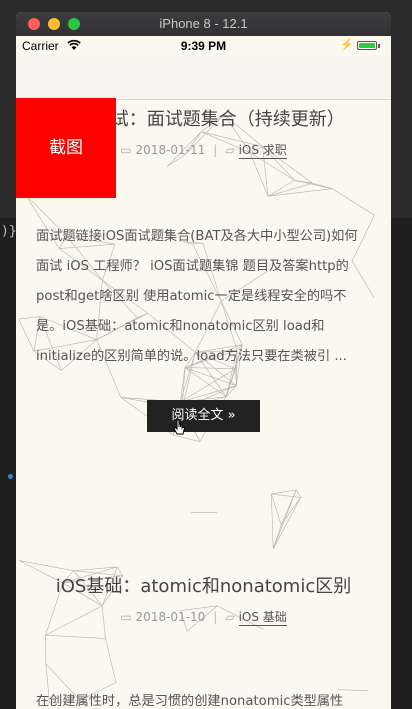 Image resolution: width=412 pixels, height=709 pixels. Describe the element at coordinates (203, 416) in the screenshot. I see `read-more-button: 阅读全文 »` at that location.